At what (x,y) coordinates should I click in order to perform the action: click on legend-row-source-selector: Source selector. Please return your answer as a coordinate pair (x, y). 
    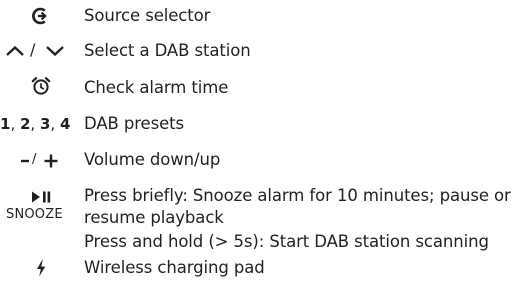
    Looking at the image, I should click on (260, 16).